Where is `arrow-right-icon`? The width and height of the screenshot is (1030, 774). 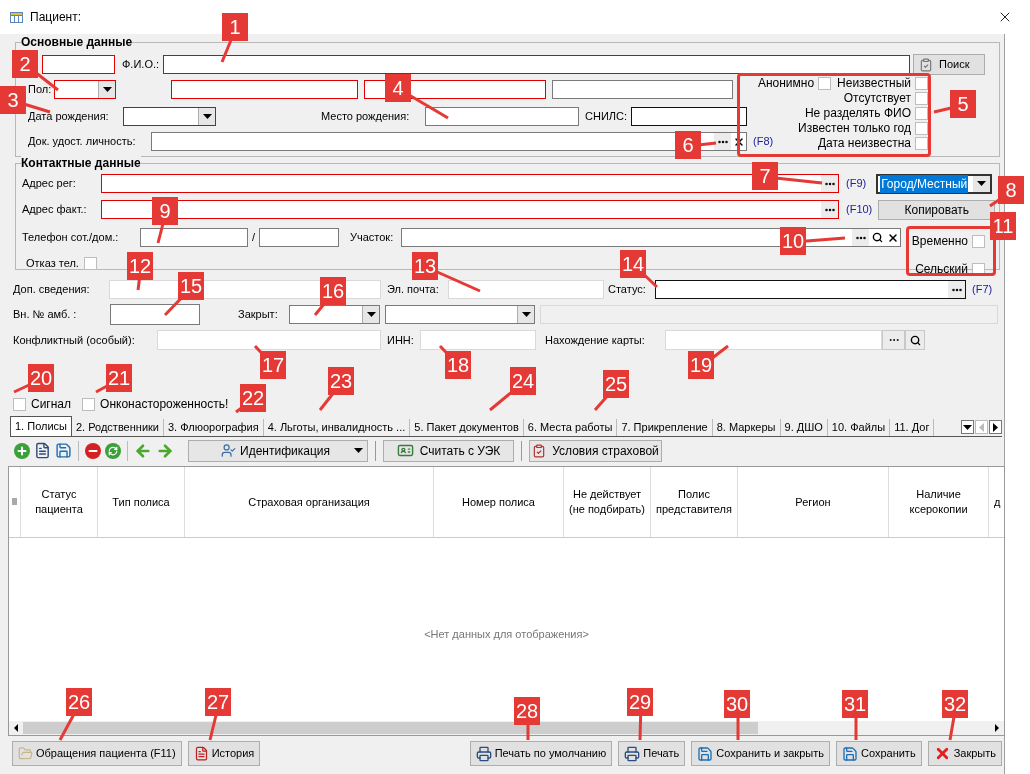 arrow-right-icon is located at coordinates (165, 450).